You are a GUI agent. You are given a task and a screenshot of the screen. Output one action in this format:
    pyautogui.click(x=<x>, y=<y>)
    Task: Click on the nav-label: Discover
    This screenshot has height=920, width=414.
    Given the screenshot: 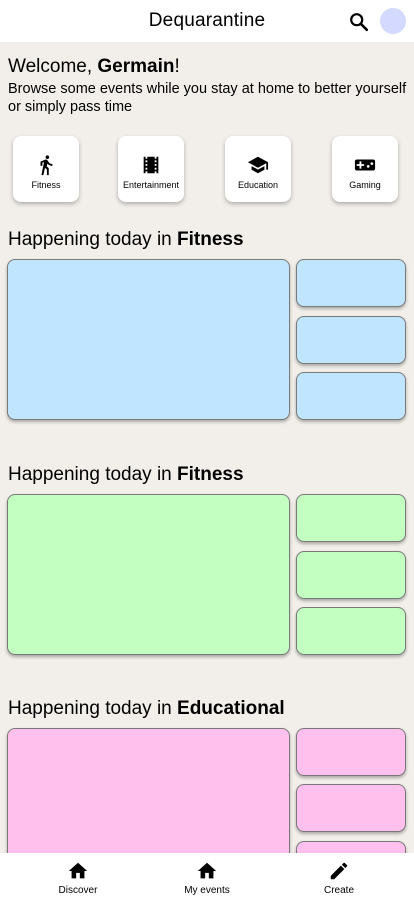 What is the action you would take?
    pyautogui.click(x=78, y=890)
    